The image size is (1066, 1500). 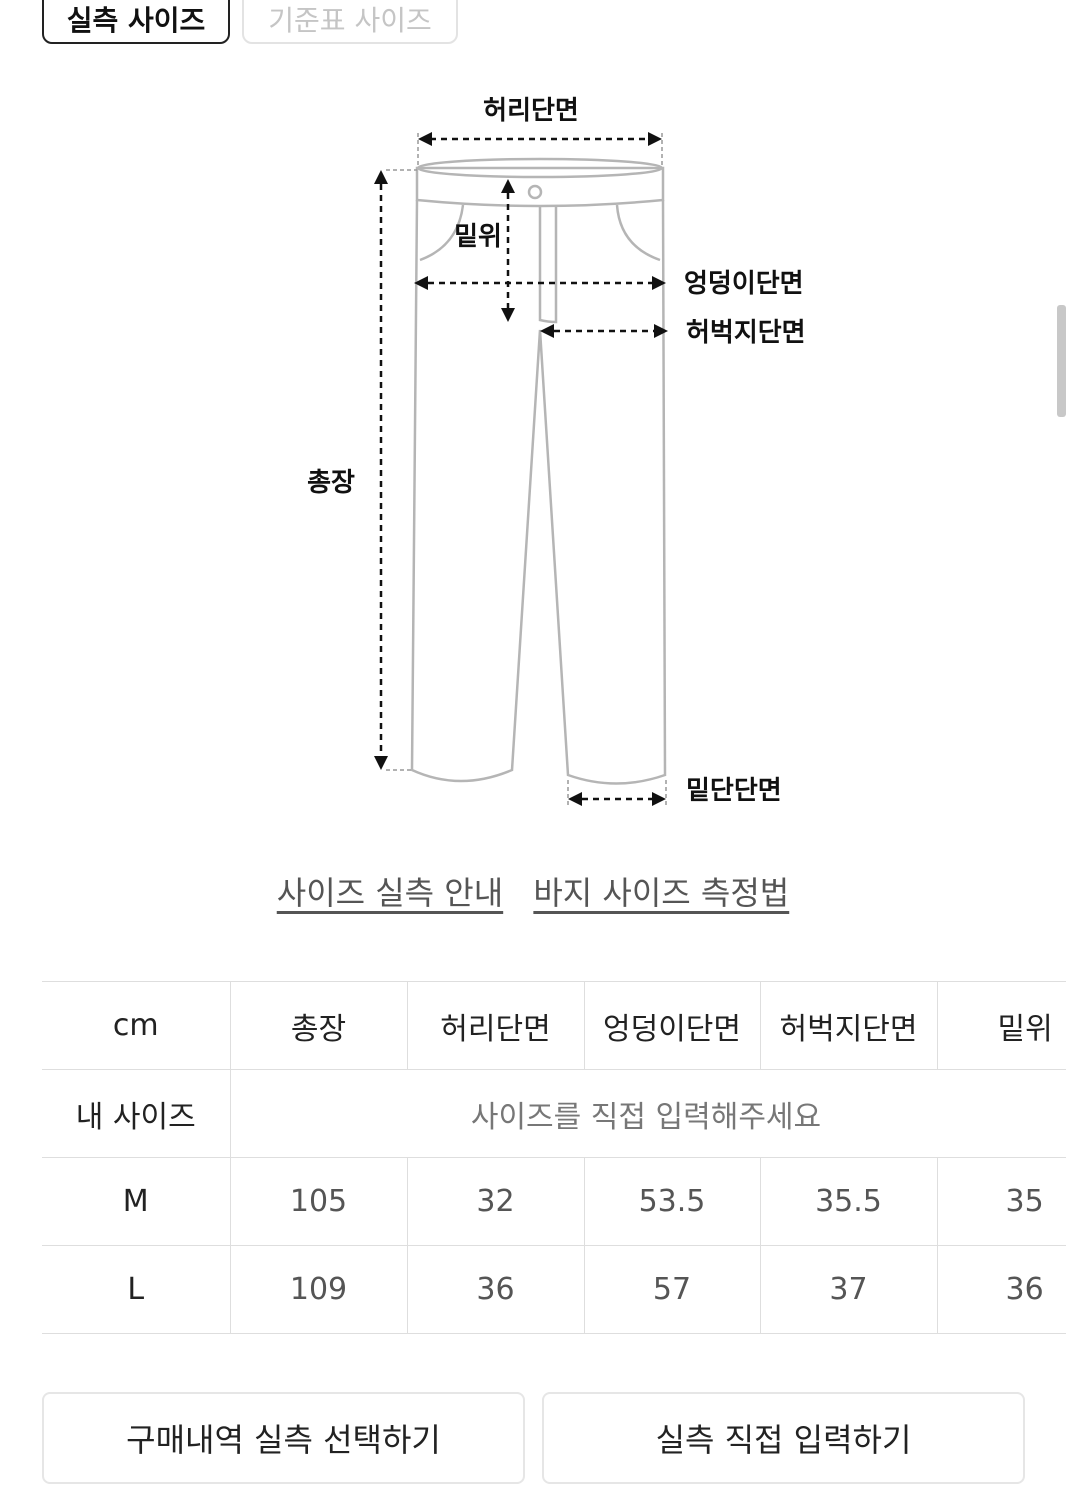 I want to click on length-value: 105, so click(x=319, y=1201).